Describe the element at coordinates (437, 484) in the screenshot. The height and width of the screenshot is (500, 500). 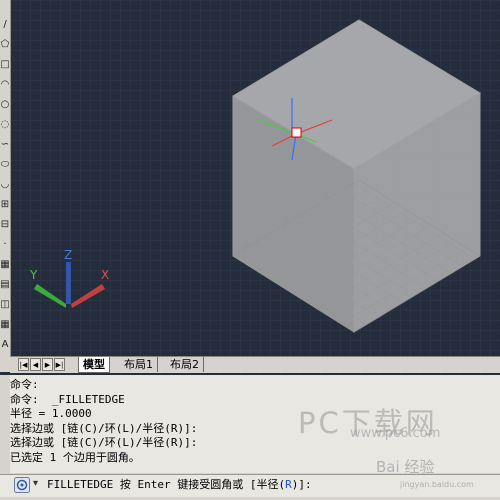
I see `watermark-url: jingyan.baidu.com` at that location.